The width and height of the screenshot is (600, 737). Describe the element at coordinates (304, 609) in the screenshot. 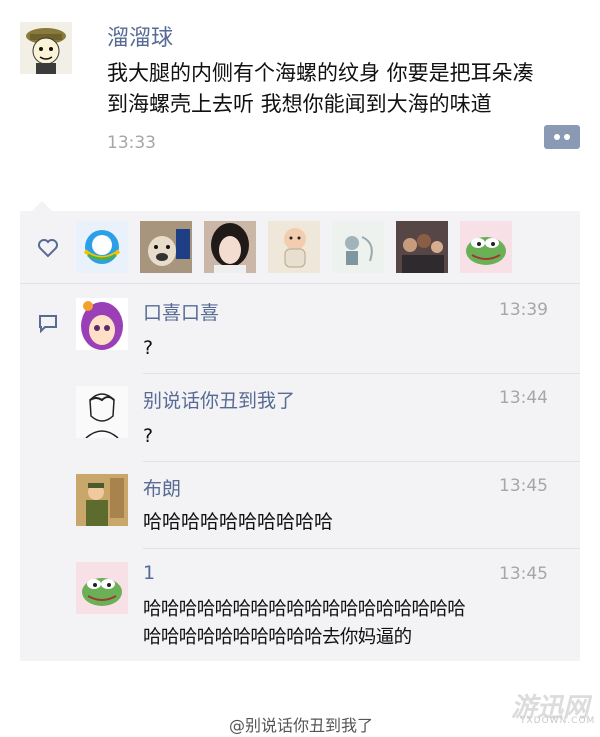

I see `comment-text-line-1: 哈哈哈哈哈哈哈哈哈哈哈哈哈哈哈哈哈哈` at that location.